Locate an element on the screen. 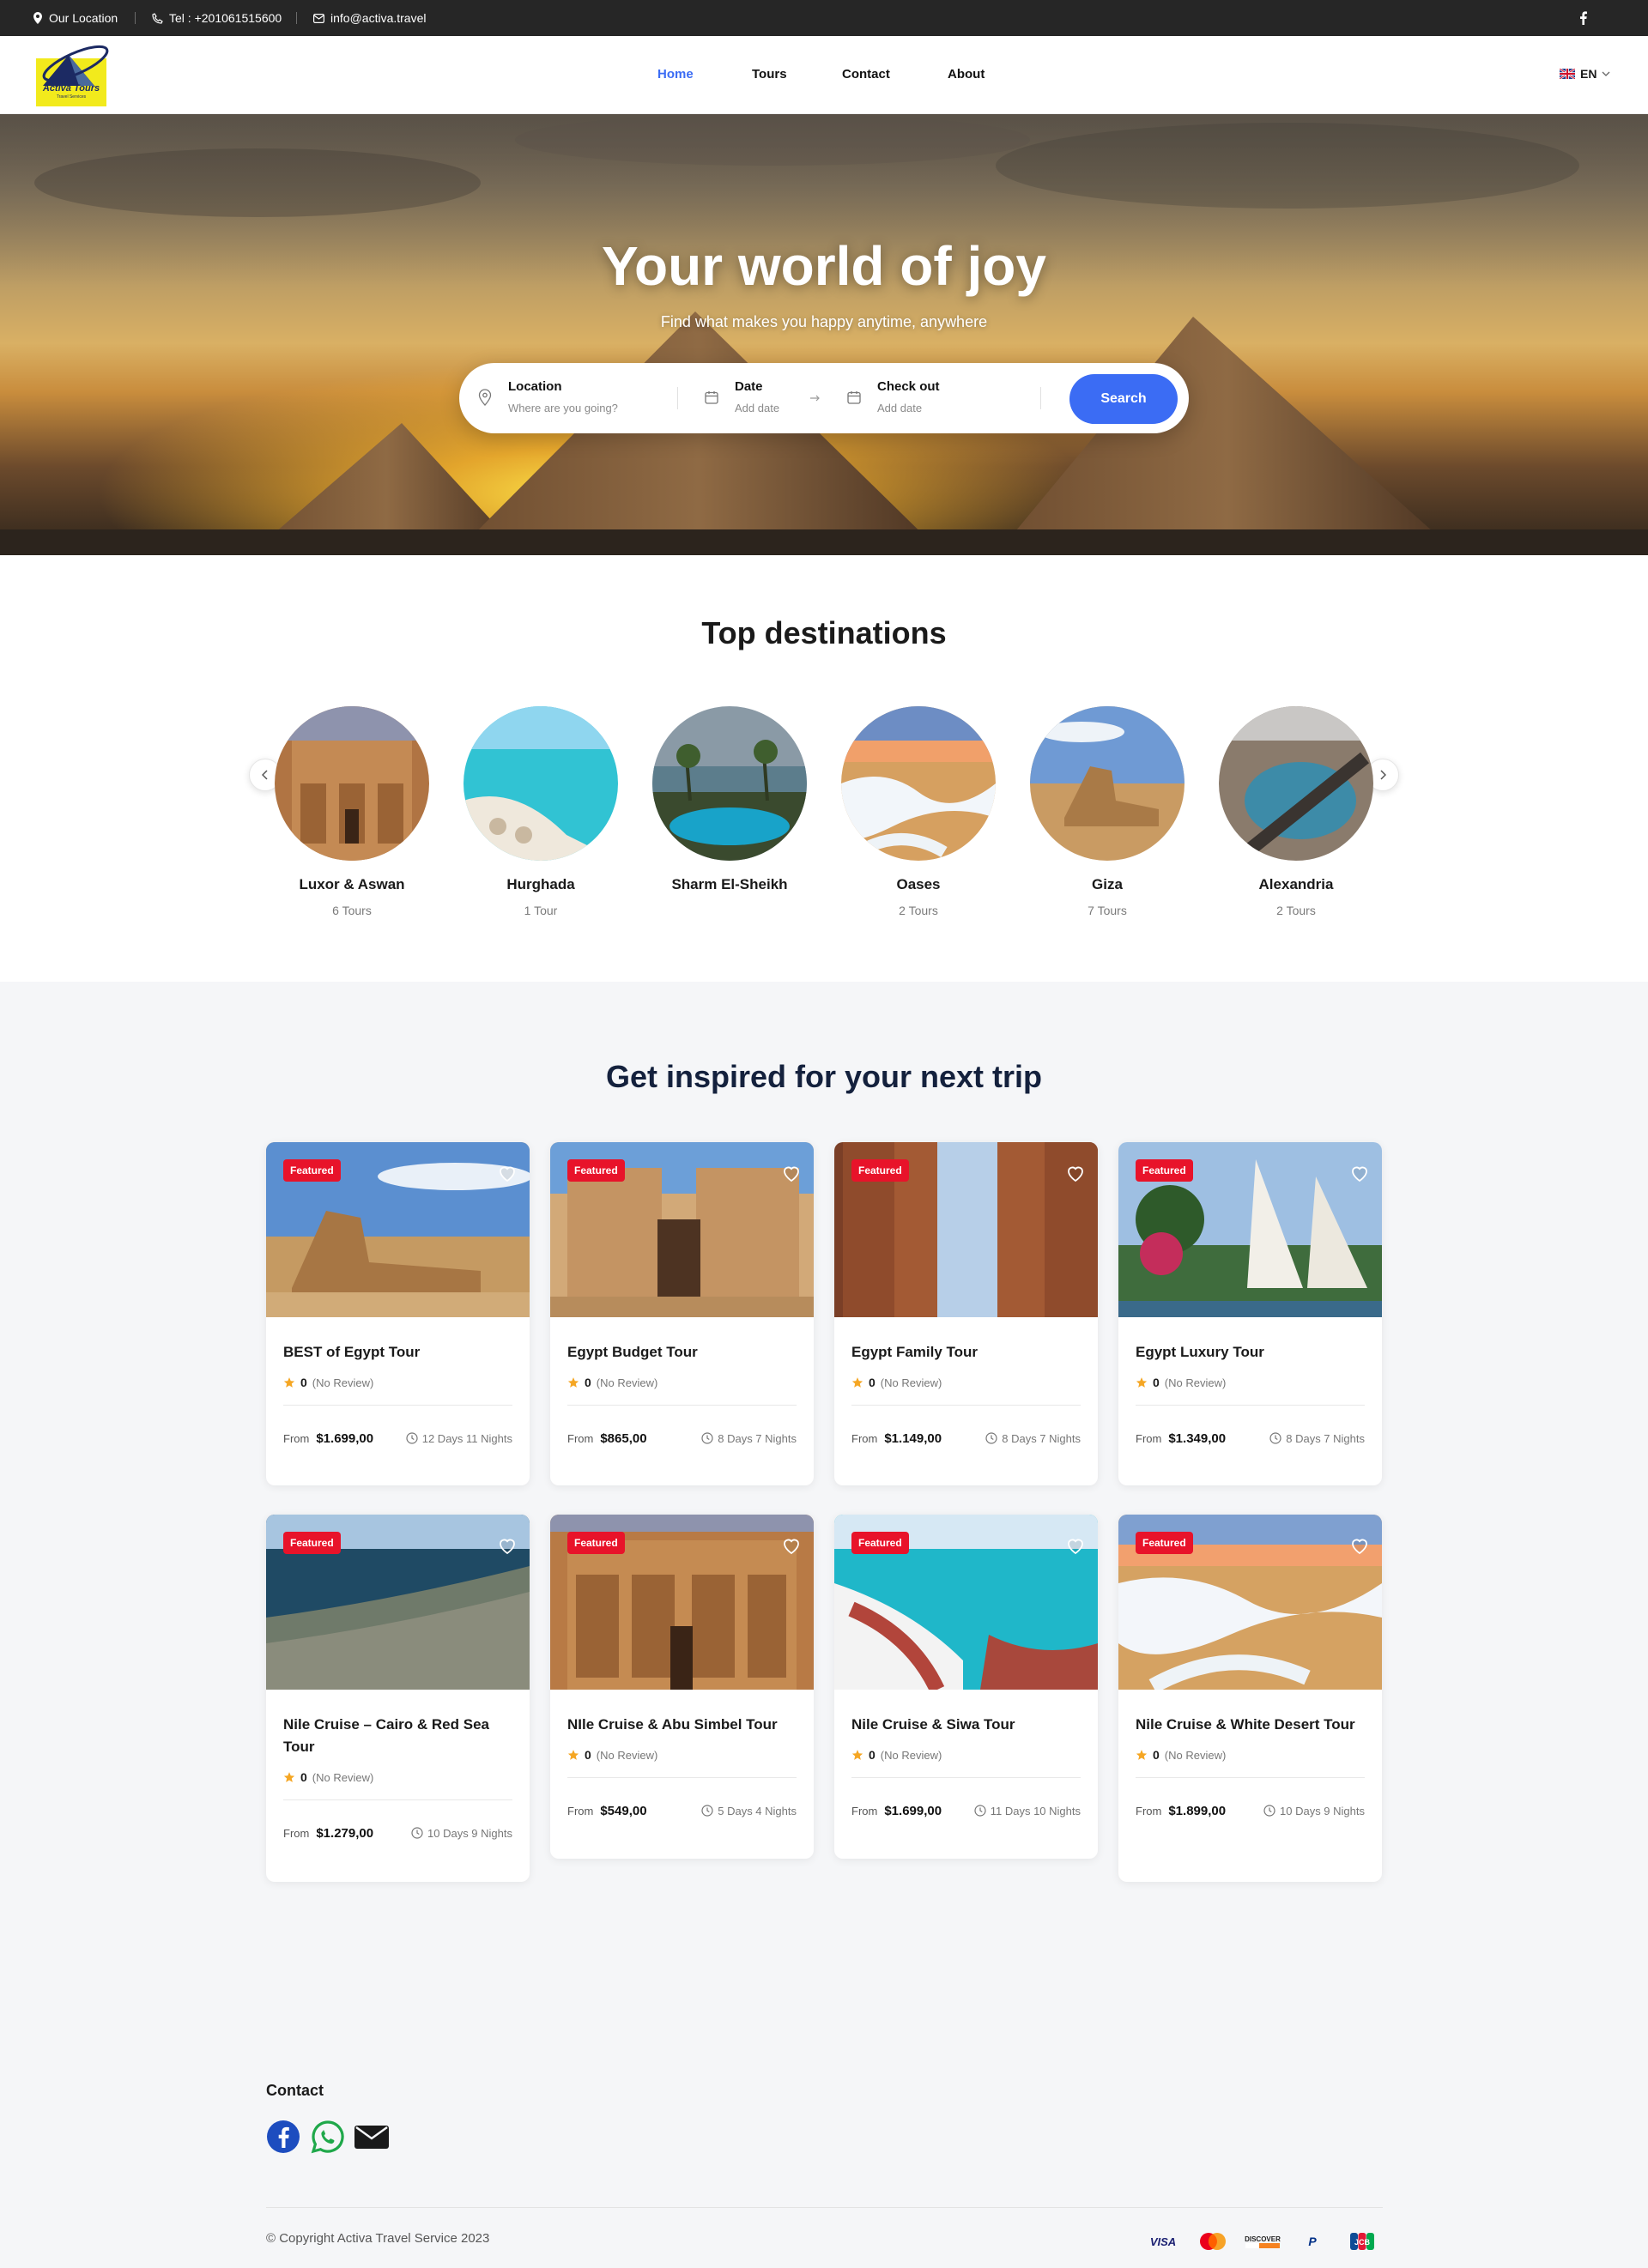  nav-home: Home is located at coordinates (675, 74).